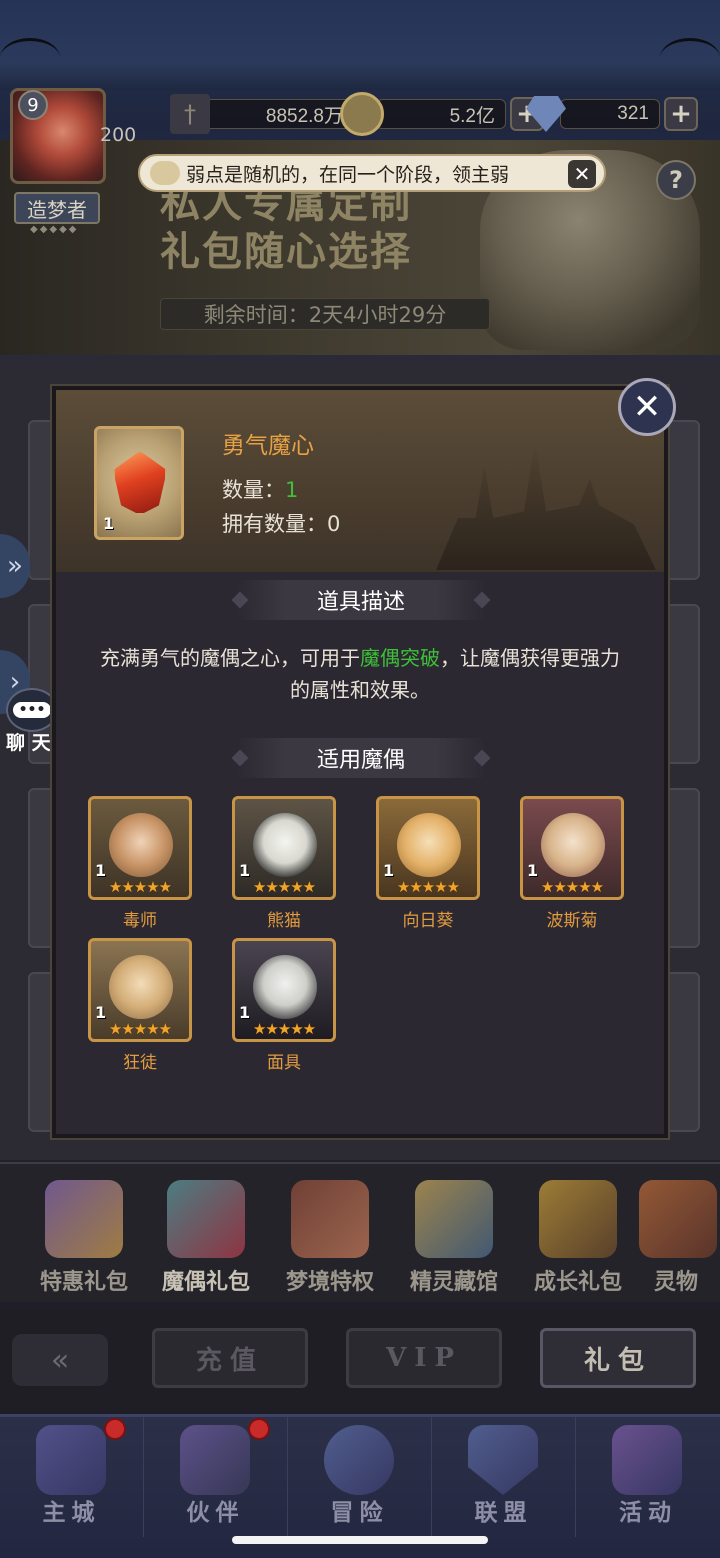 This screenshot has width=720, height=1558. I want to click on level-badge: 9, so click(33, 105).